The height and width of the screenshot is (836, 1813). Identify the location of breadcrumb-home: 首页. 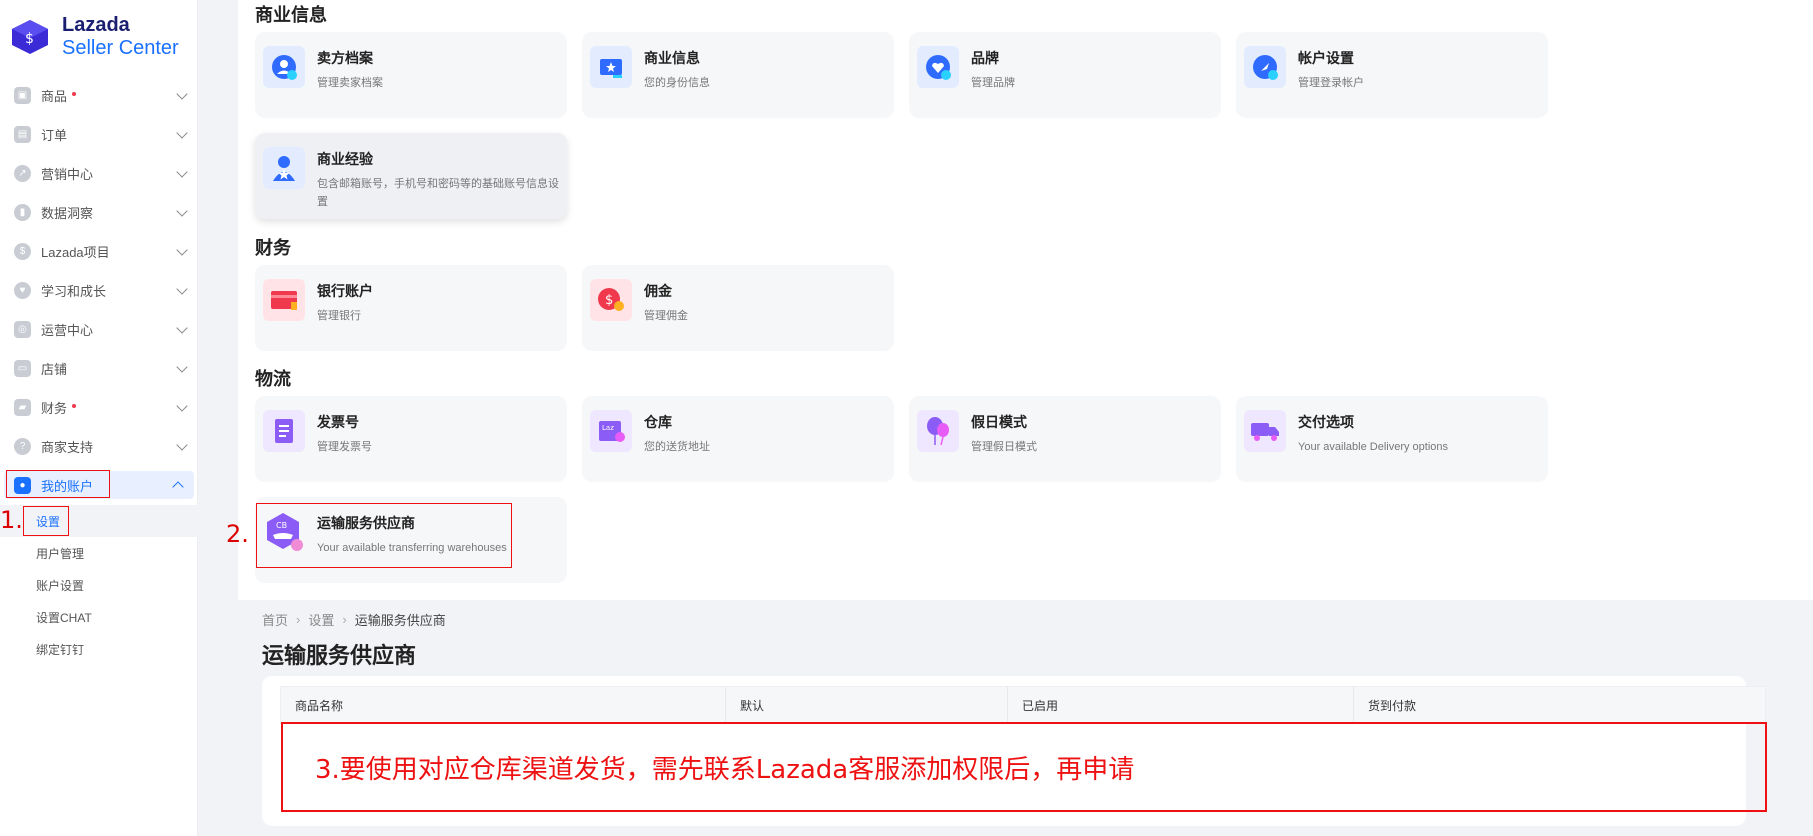
(275, 619).